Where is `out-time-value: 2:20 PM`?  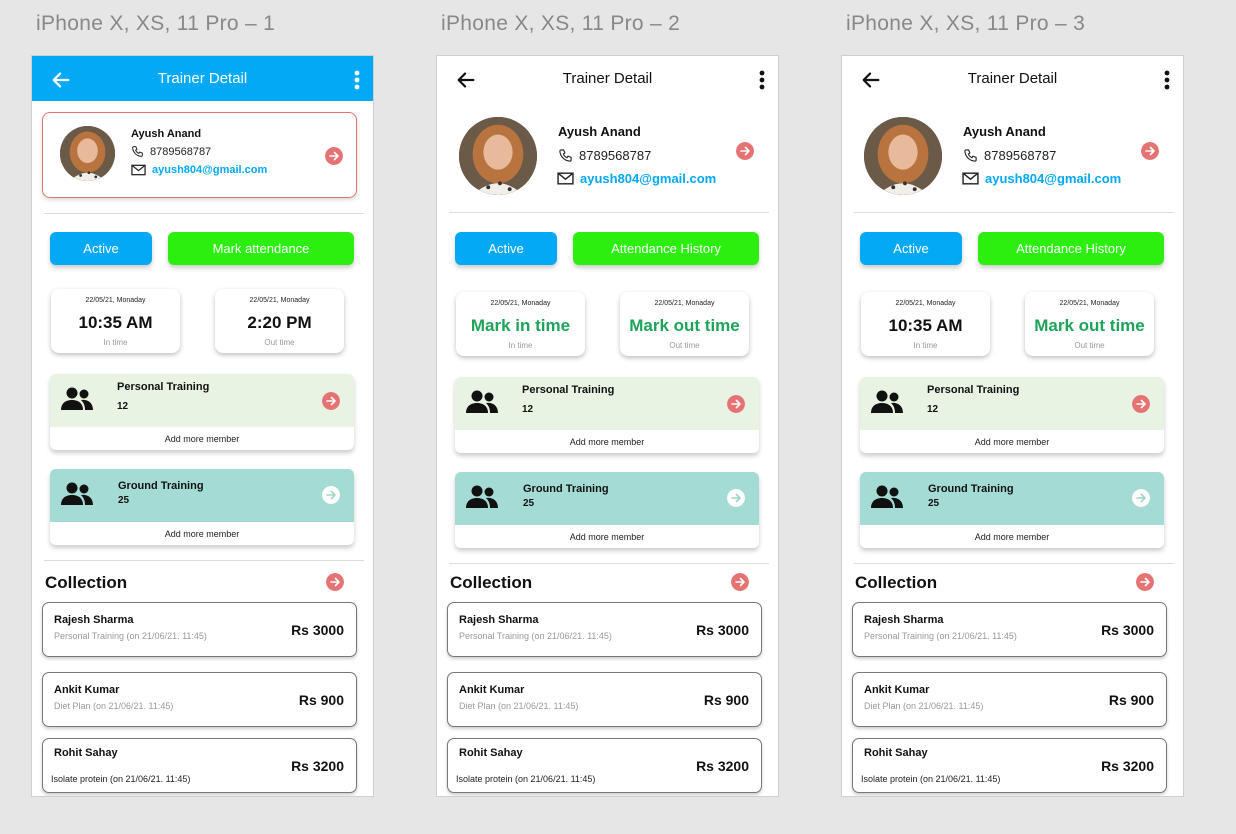
out-time-value: 2:20 PM is located at coordinates (279, 322).